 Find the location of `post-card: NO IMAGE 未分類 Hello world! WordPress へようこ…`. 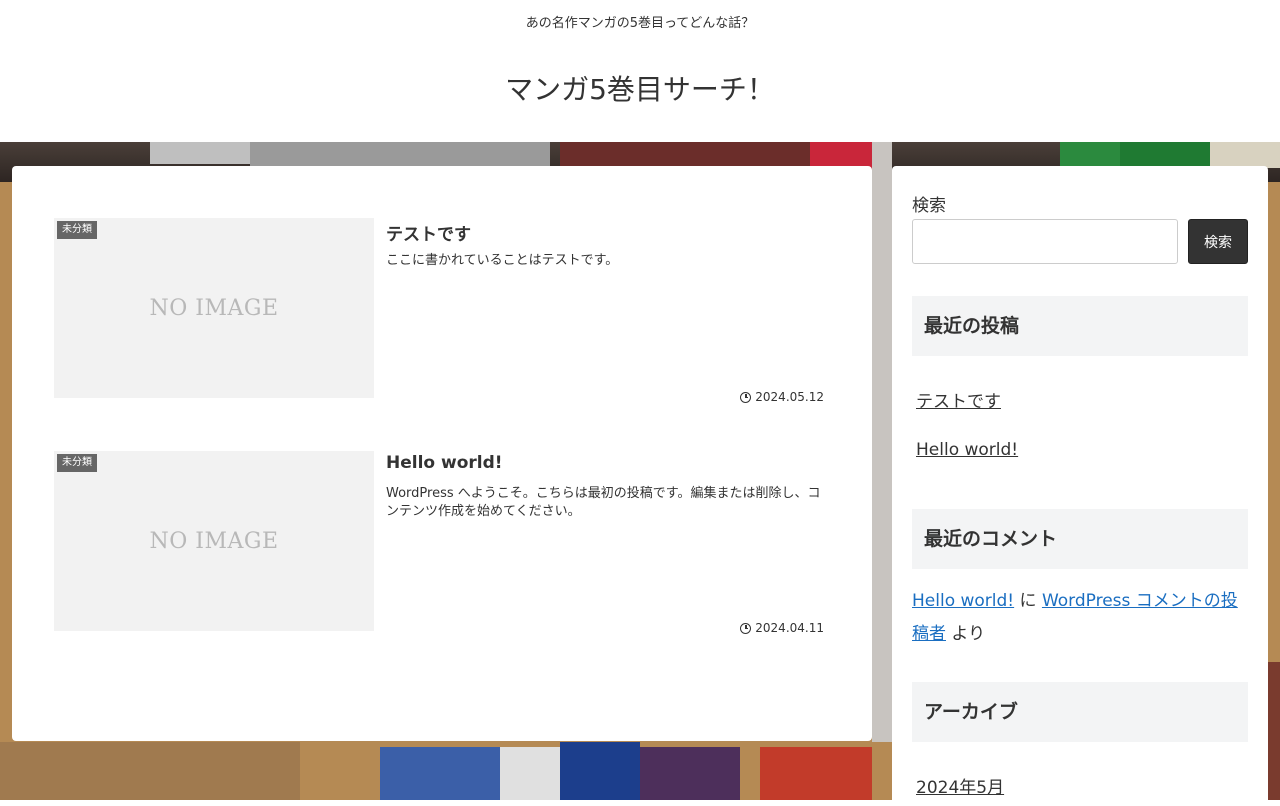

post-card: NO IMAGE 未分類 Hello world! WordPress へようこ… is located at coordinates (439, 543).